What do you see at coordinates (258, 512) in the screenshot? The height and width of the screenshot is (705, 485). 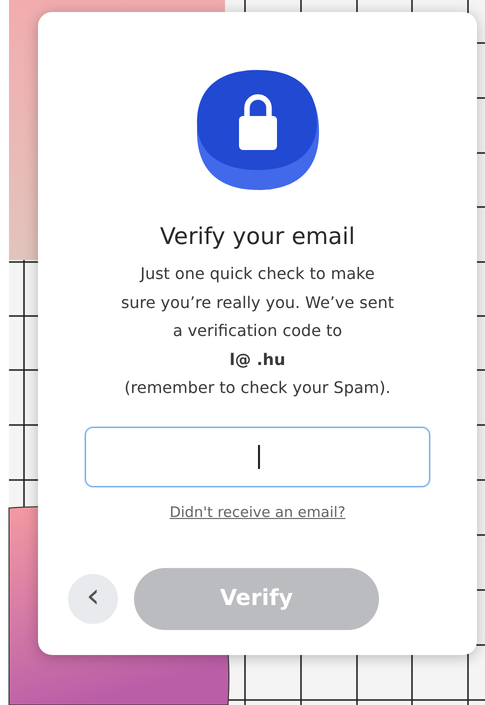 I see `resend-email-link: Didn't receive an email?` at bounding box center [258, 512].